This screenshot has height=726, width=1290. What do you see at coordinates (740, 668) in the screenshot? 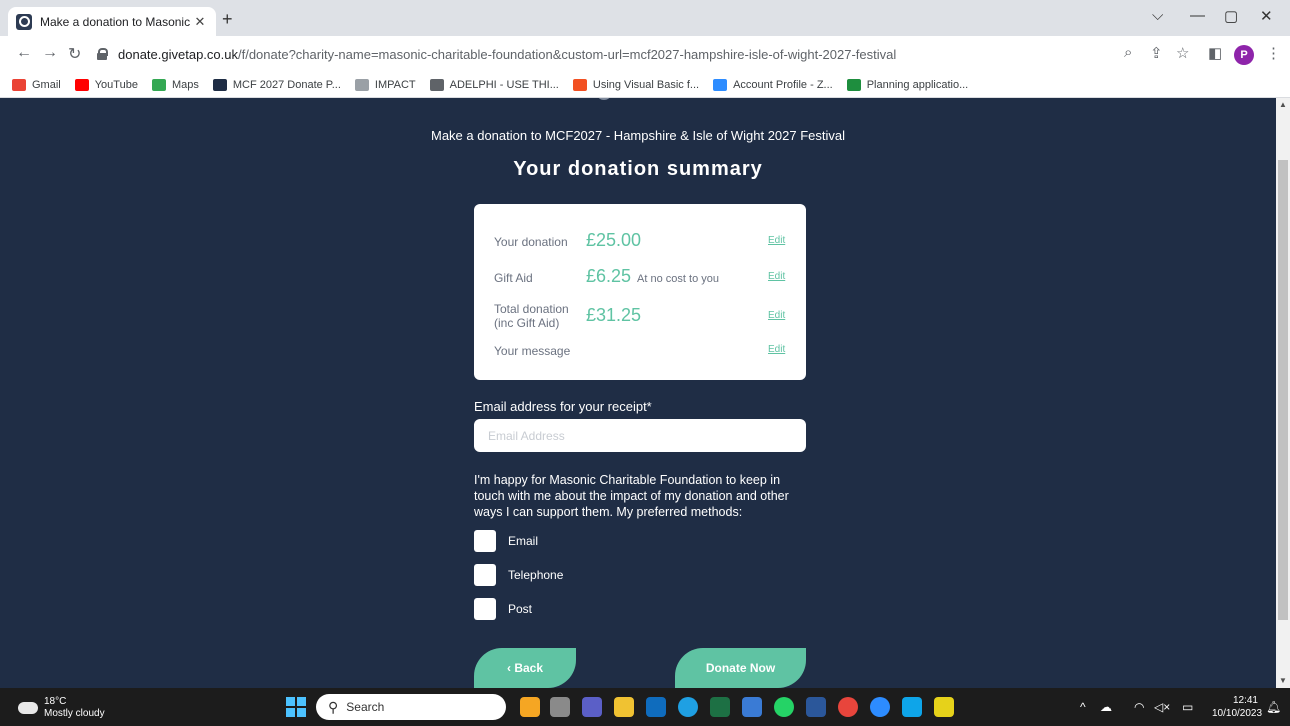
I see `donate-now-button: Donate Now` at bounding box center [740, 668].